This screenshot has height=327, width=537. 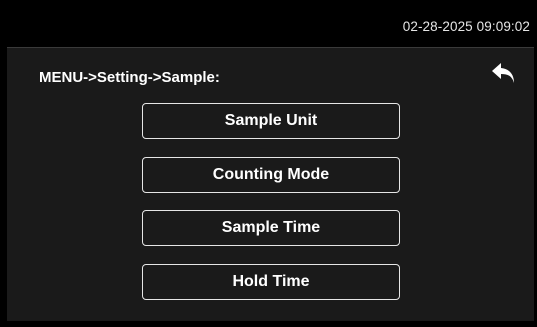 I want to click on back-button, so click(x=504, y=74).